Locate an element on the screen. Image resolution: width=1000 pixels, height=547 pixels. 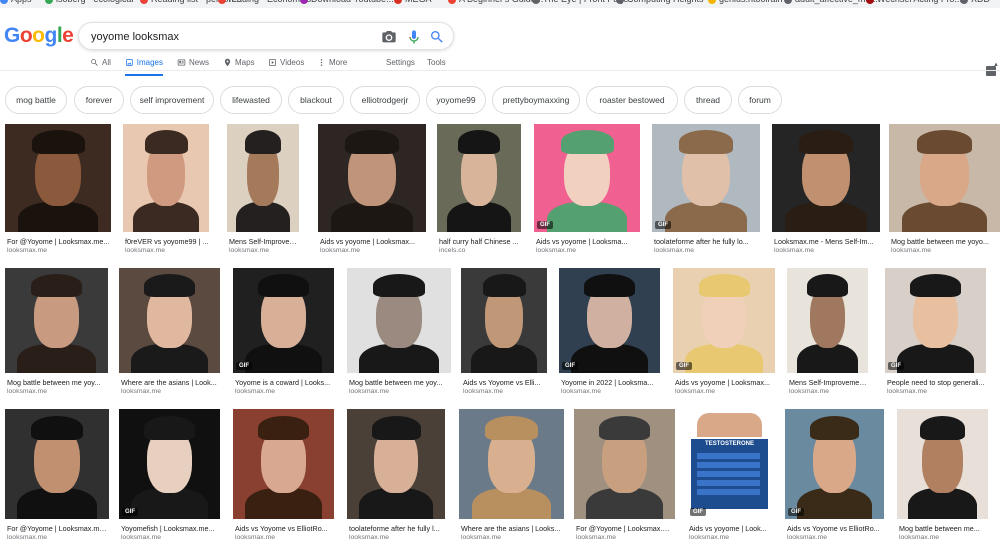
image-result: f0reVER vs yoyome99 | ... looksmax.me is located at coordinates (166, 192).